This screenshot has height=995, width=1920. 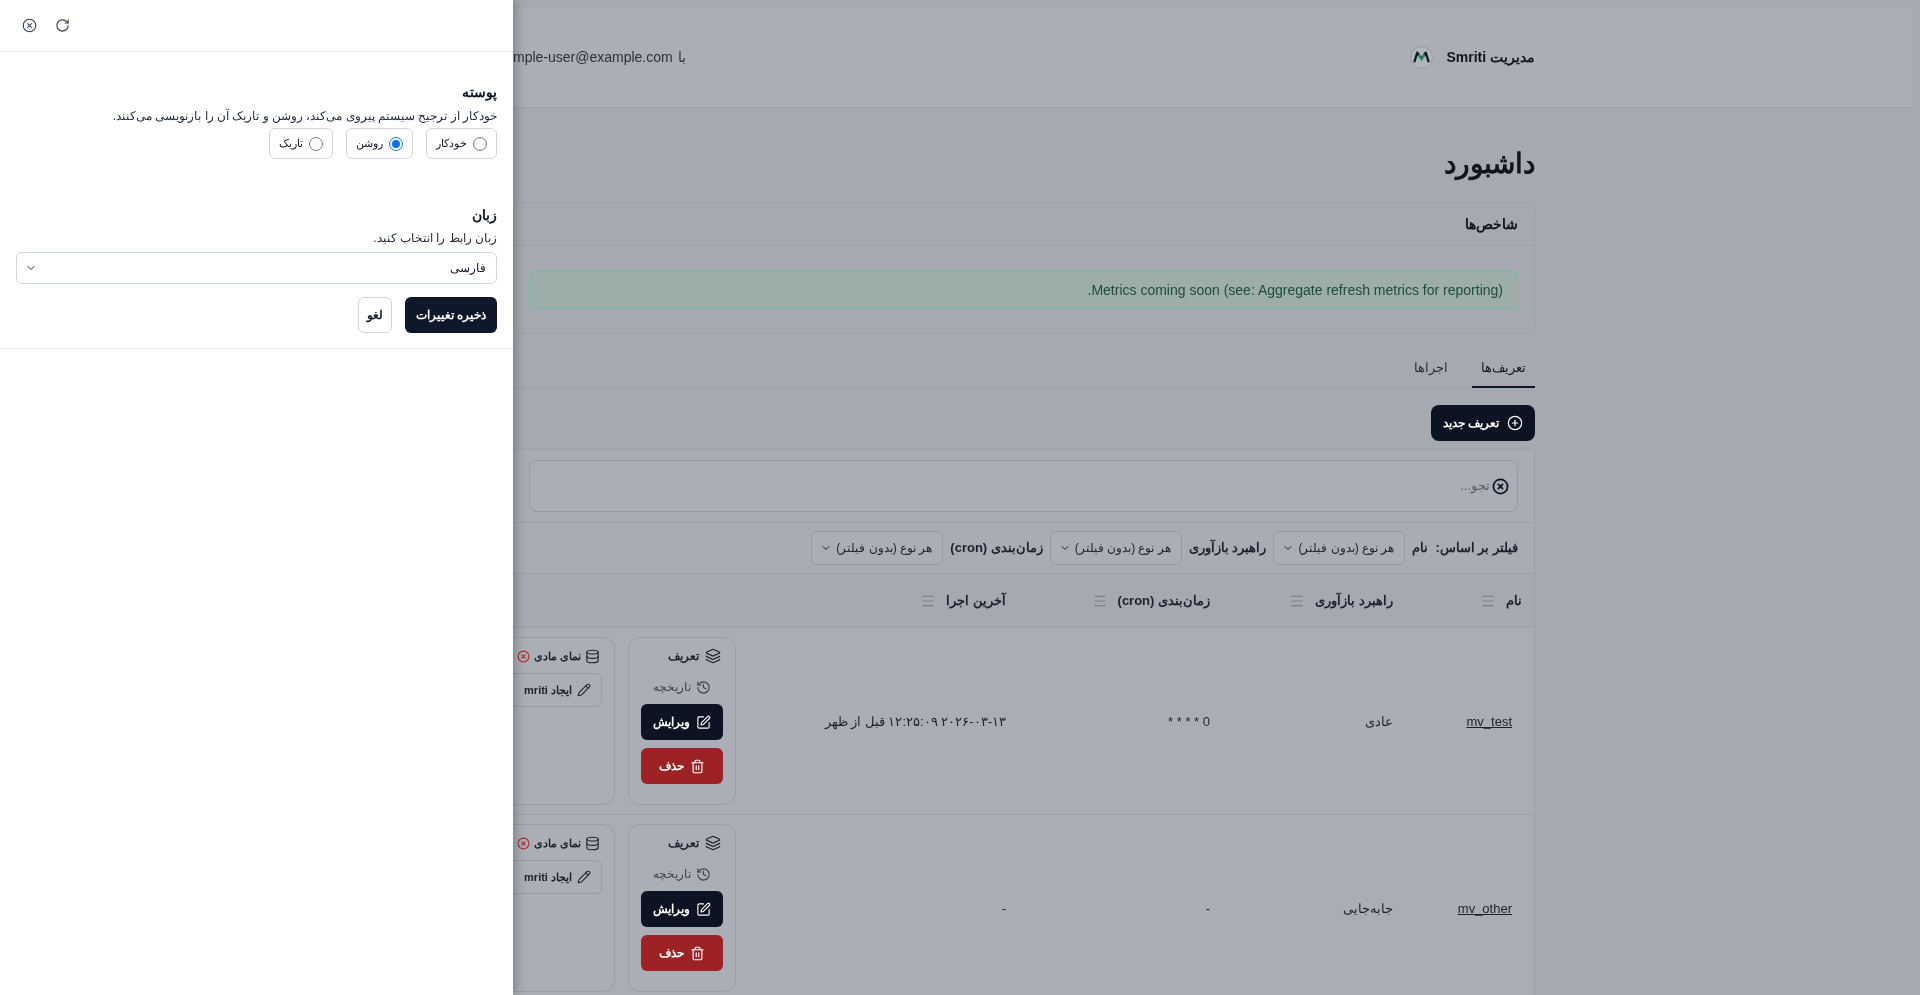 What do you see at coordinates (1379, 721) in the screenshot?
I see `table-cell: عادی` at bounding box center [1379, 721].